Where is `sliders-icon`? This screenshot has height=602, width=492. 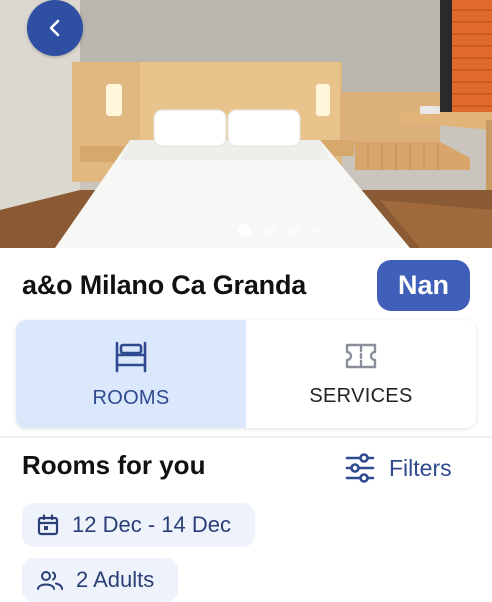 sliders-icon is located at coordinates (360, 468).